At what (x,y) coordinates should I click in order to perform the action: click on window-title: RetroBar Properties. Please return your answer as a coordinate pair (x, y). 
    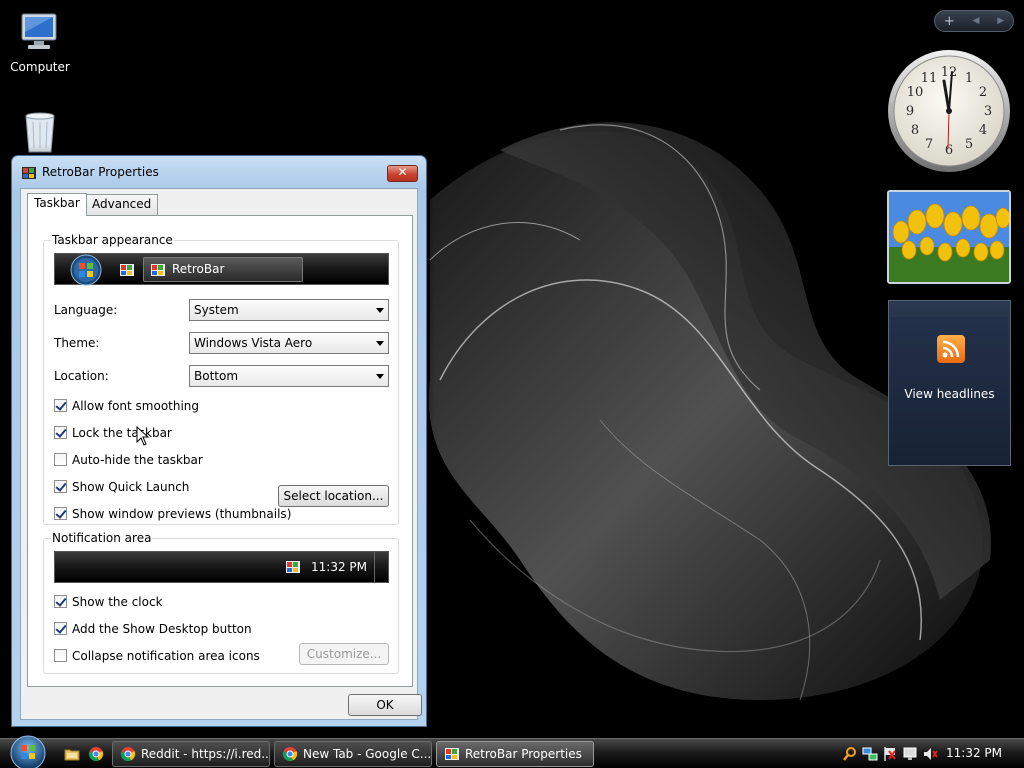
    Looking at the image, I should click on (100, 172).